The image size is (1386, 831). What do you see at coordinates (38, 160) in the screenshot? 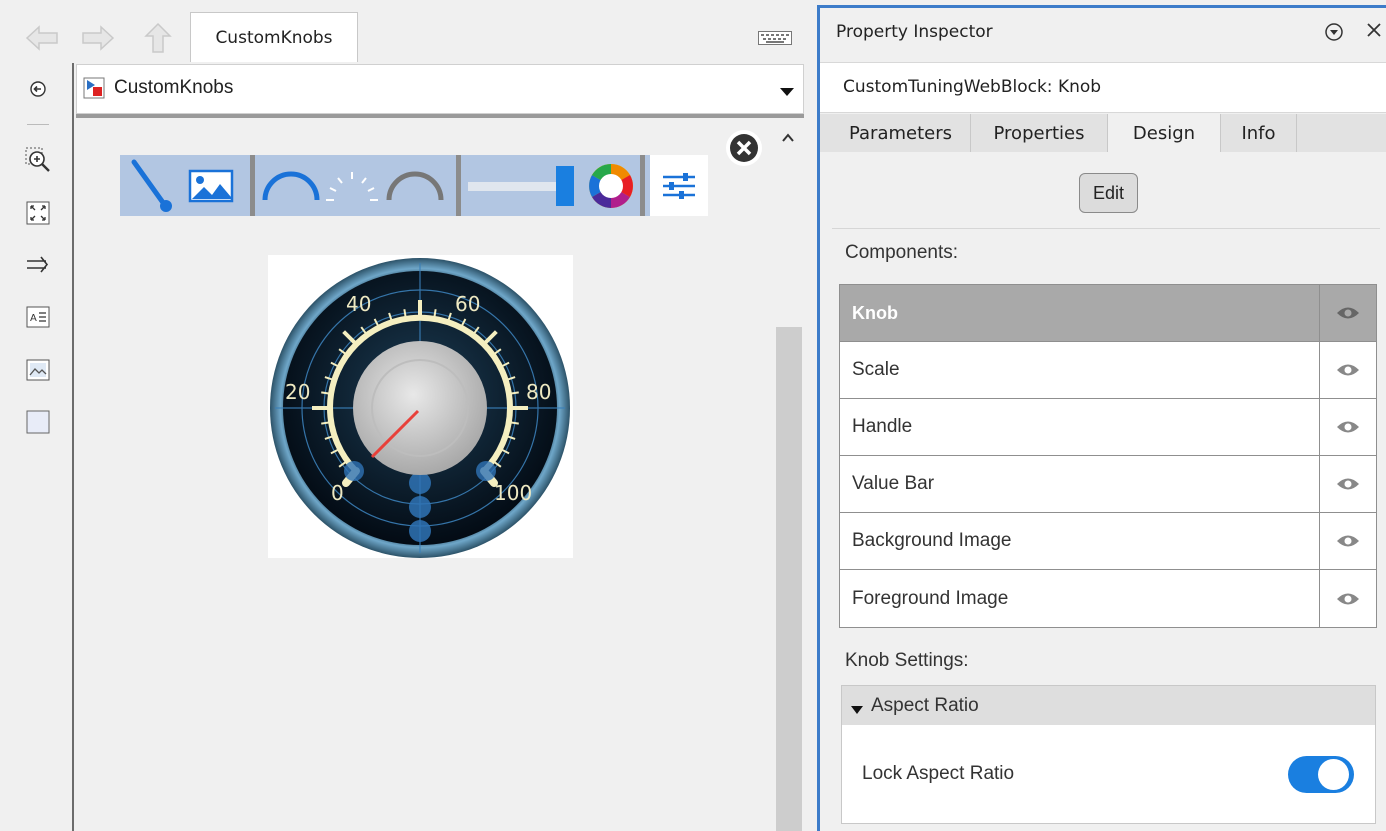
I see `zoom-in-icon` at bounding box center [38, 160].